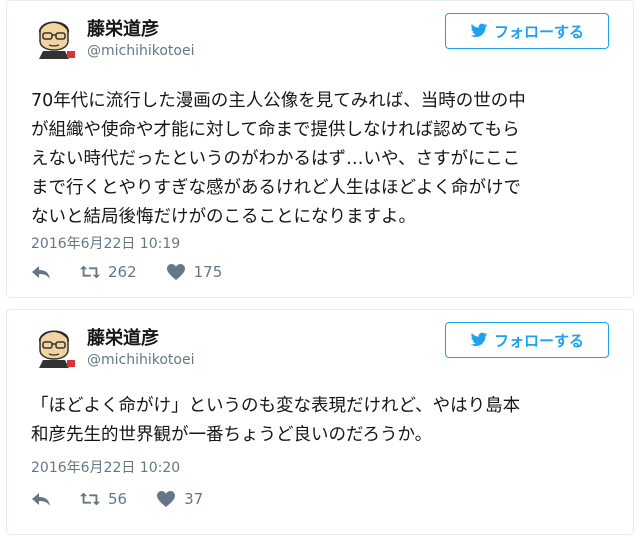 The height and width of the screenshot is (538, 640). I want to click on tweet-actions: 262 175, so click(140, 272).